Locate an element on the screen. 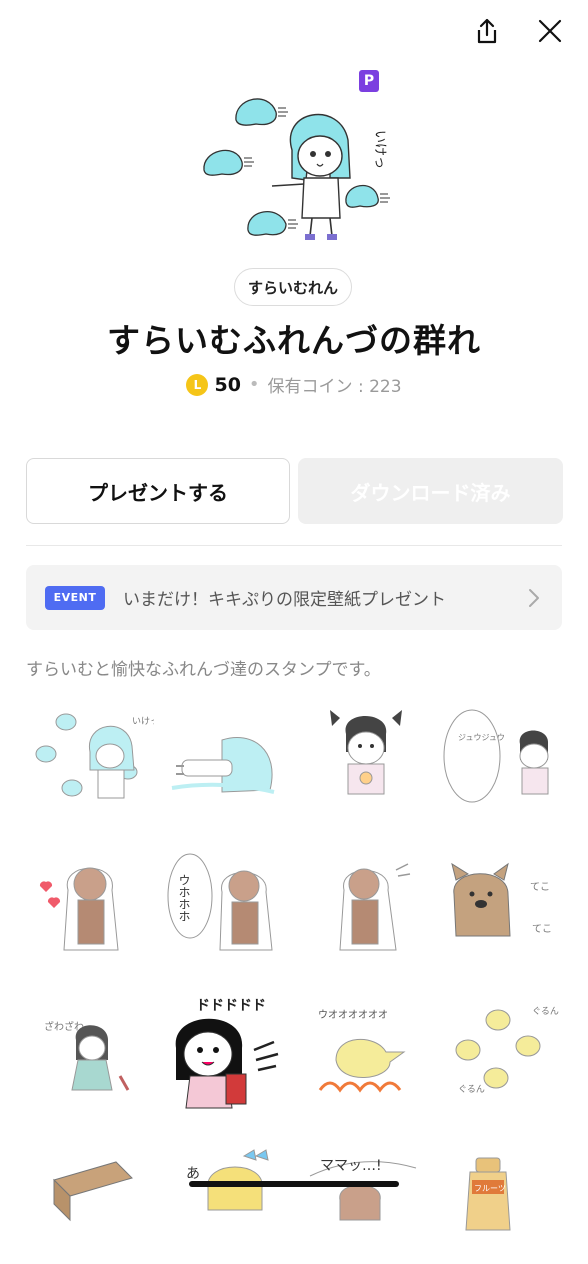 The image size is (588, 1264). svg-text: ウホホホ is located at coordinates (184, 898).